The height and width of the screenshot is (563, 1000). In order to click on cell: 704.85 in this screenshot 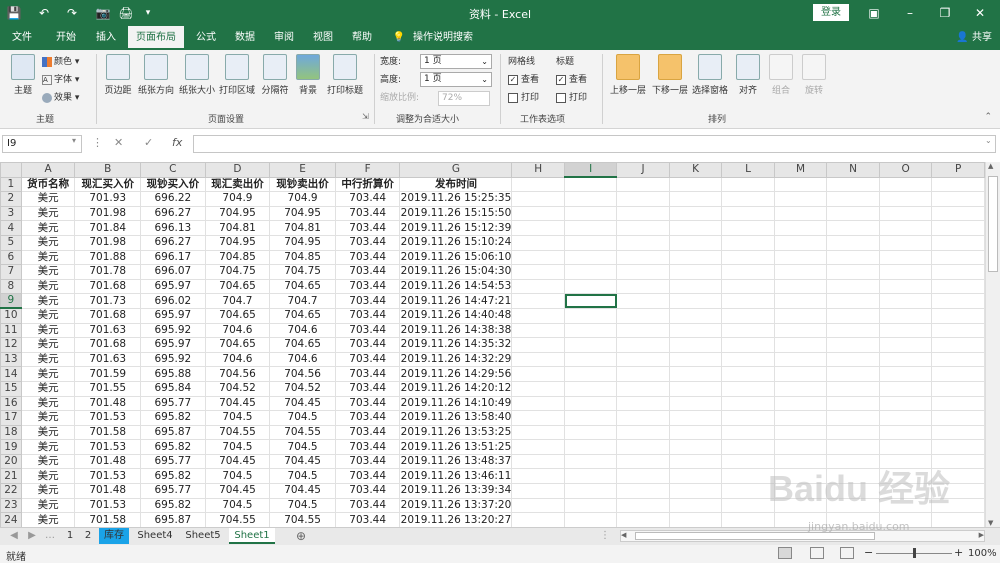, I will do `click(237, 257)`.